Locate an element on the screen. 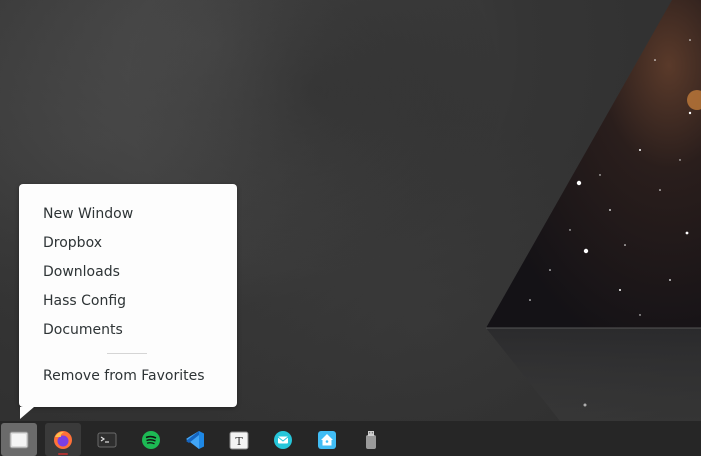 The width and height of the screenshot is (701, 456). menu-item-new-window: New Window is located at coordinates (128, 214).